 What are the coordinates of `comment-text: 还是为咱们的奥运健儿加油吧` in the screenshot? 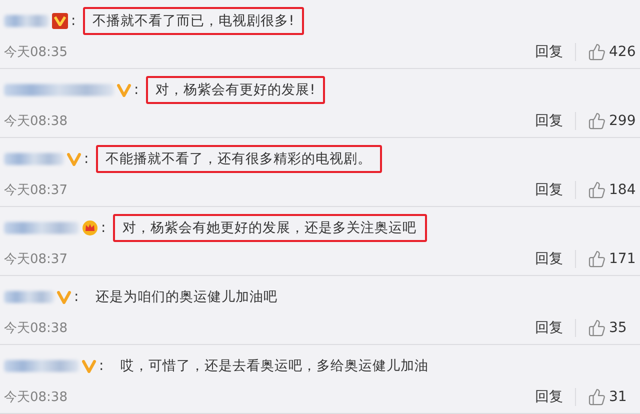 It's located at (186, 297).